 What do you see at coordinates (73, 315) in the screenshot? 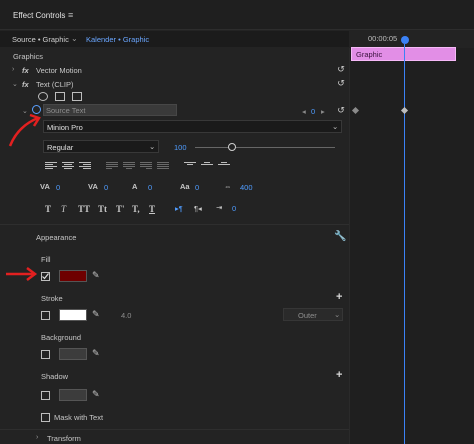
I see `stroke-color-swatch` at bounding box center [73, 315].